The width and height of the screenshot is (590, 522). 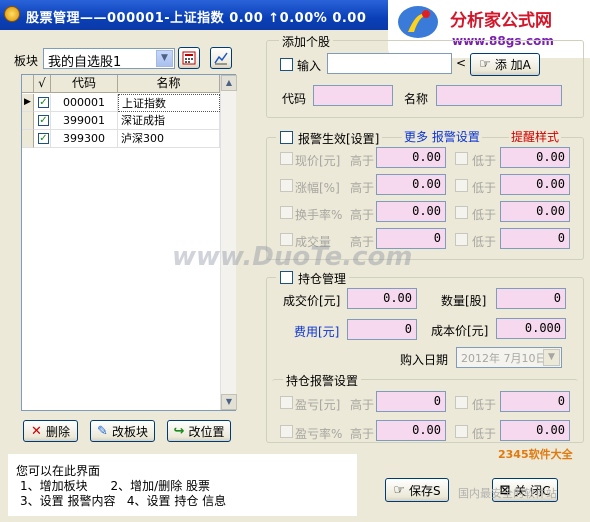 What do you see at coordinates (286, 185) in the screenshot?
I see `change-alert-checkbox` at bounding box center [286, 185].